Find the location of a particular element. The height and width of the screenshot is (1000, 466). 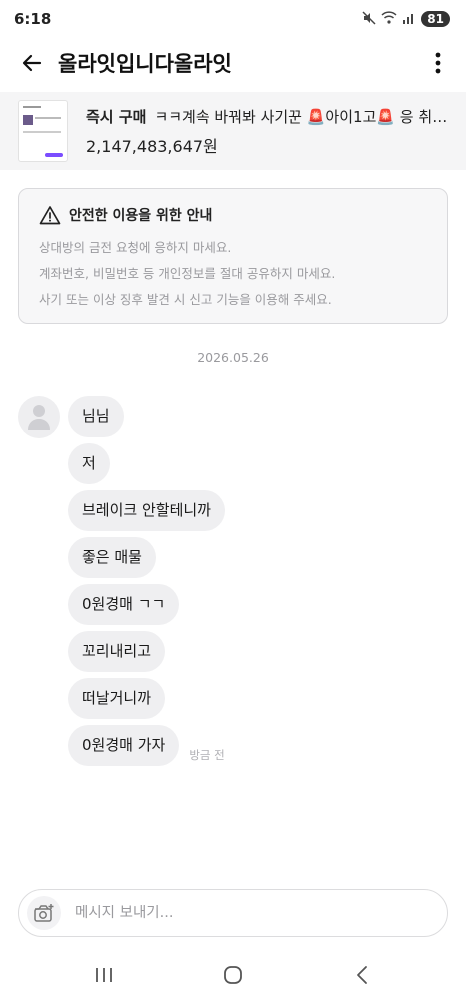

message-row: 저 is located at coordinates (146, 463).